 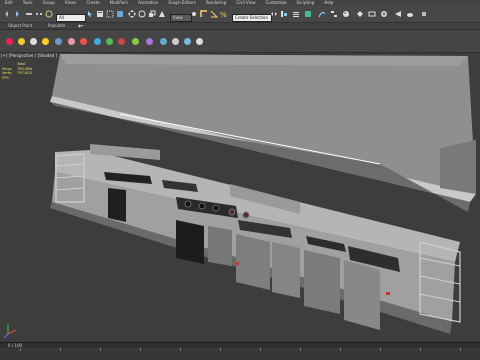 I want to click on rotate-icon, so click(x=142, y=14).